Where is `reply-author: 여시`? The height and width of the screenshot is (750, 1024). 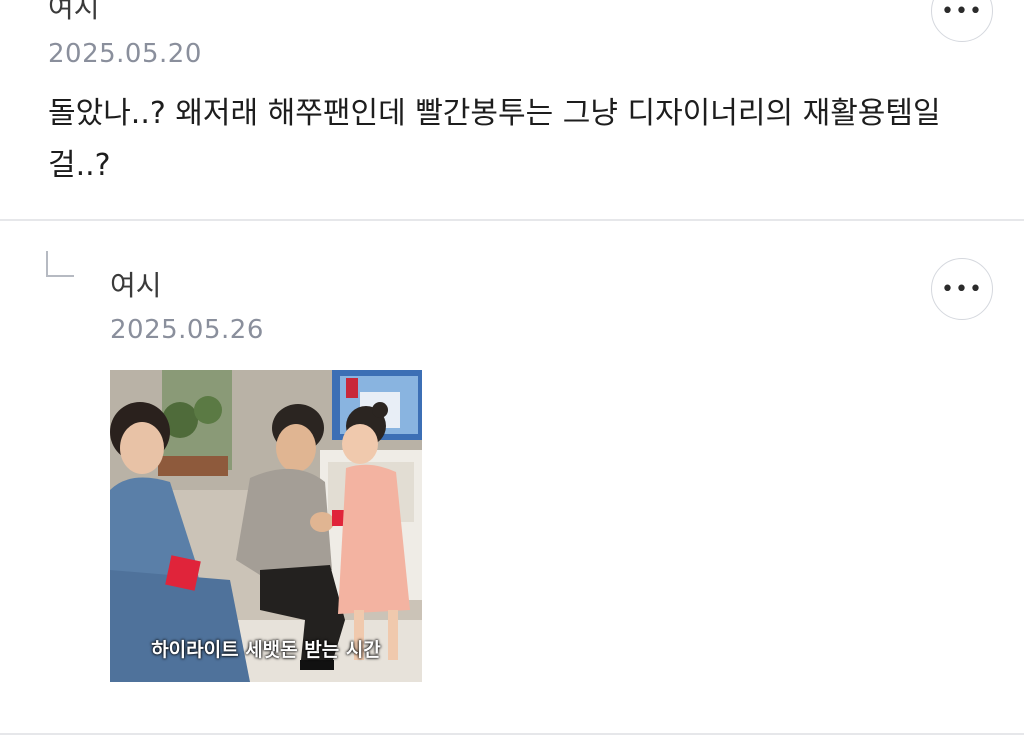 reply-author: 여시 is located at coordinates (136, 286).